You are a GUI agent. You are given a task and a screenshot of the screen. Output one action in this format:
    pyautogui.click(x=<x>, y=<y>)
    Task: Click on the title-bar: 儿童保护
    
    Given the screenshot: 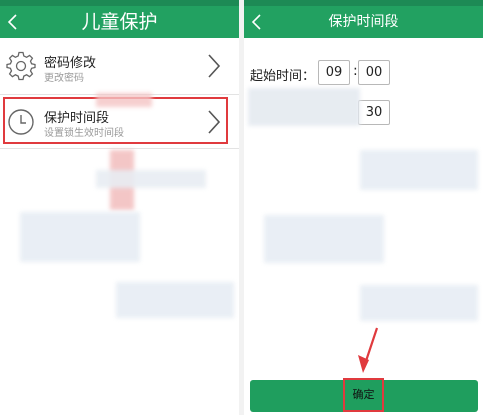 What is the action you would take?
    pyautogui.click(x=119, y=22)
    